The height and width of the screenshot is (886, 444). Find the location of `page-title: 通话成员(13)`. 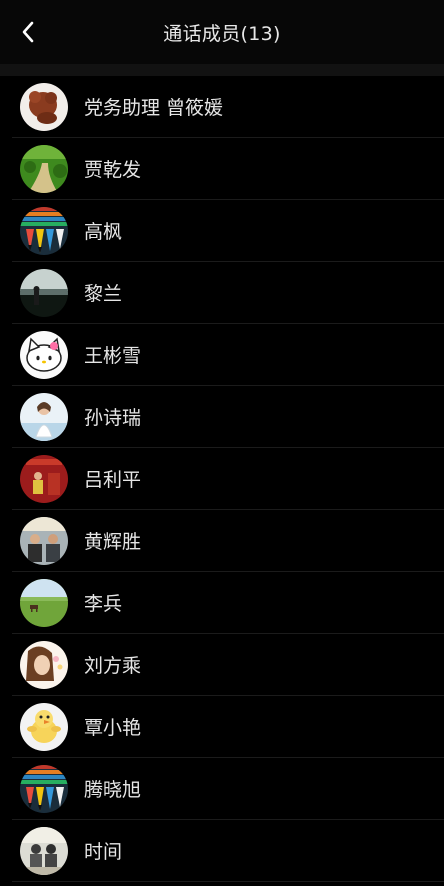

page-title: 通话成员(13) is located at coordinates (222, 33).